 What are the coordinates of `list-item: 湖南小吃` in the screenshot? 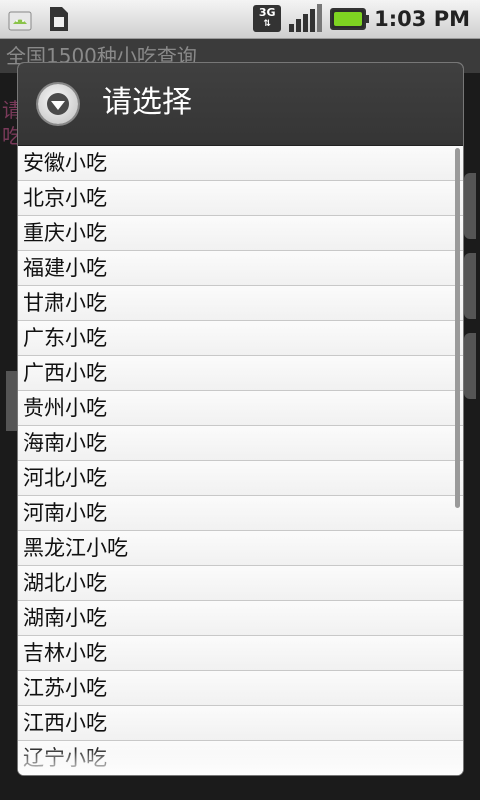 It's located at (240, 618).